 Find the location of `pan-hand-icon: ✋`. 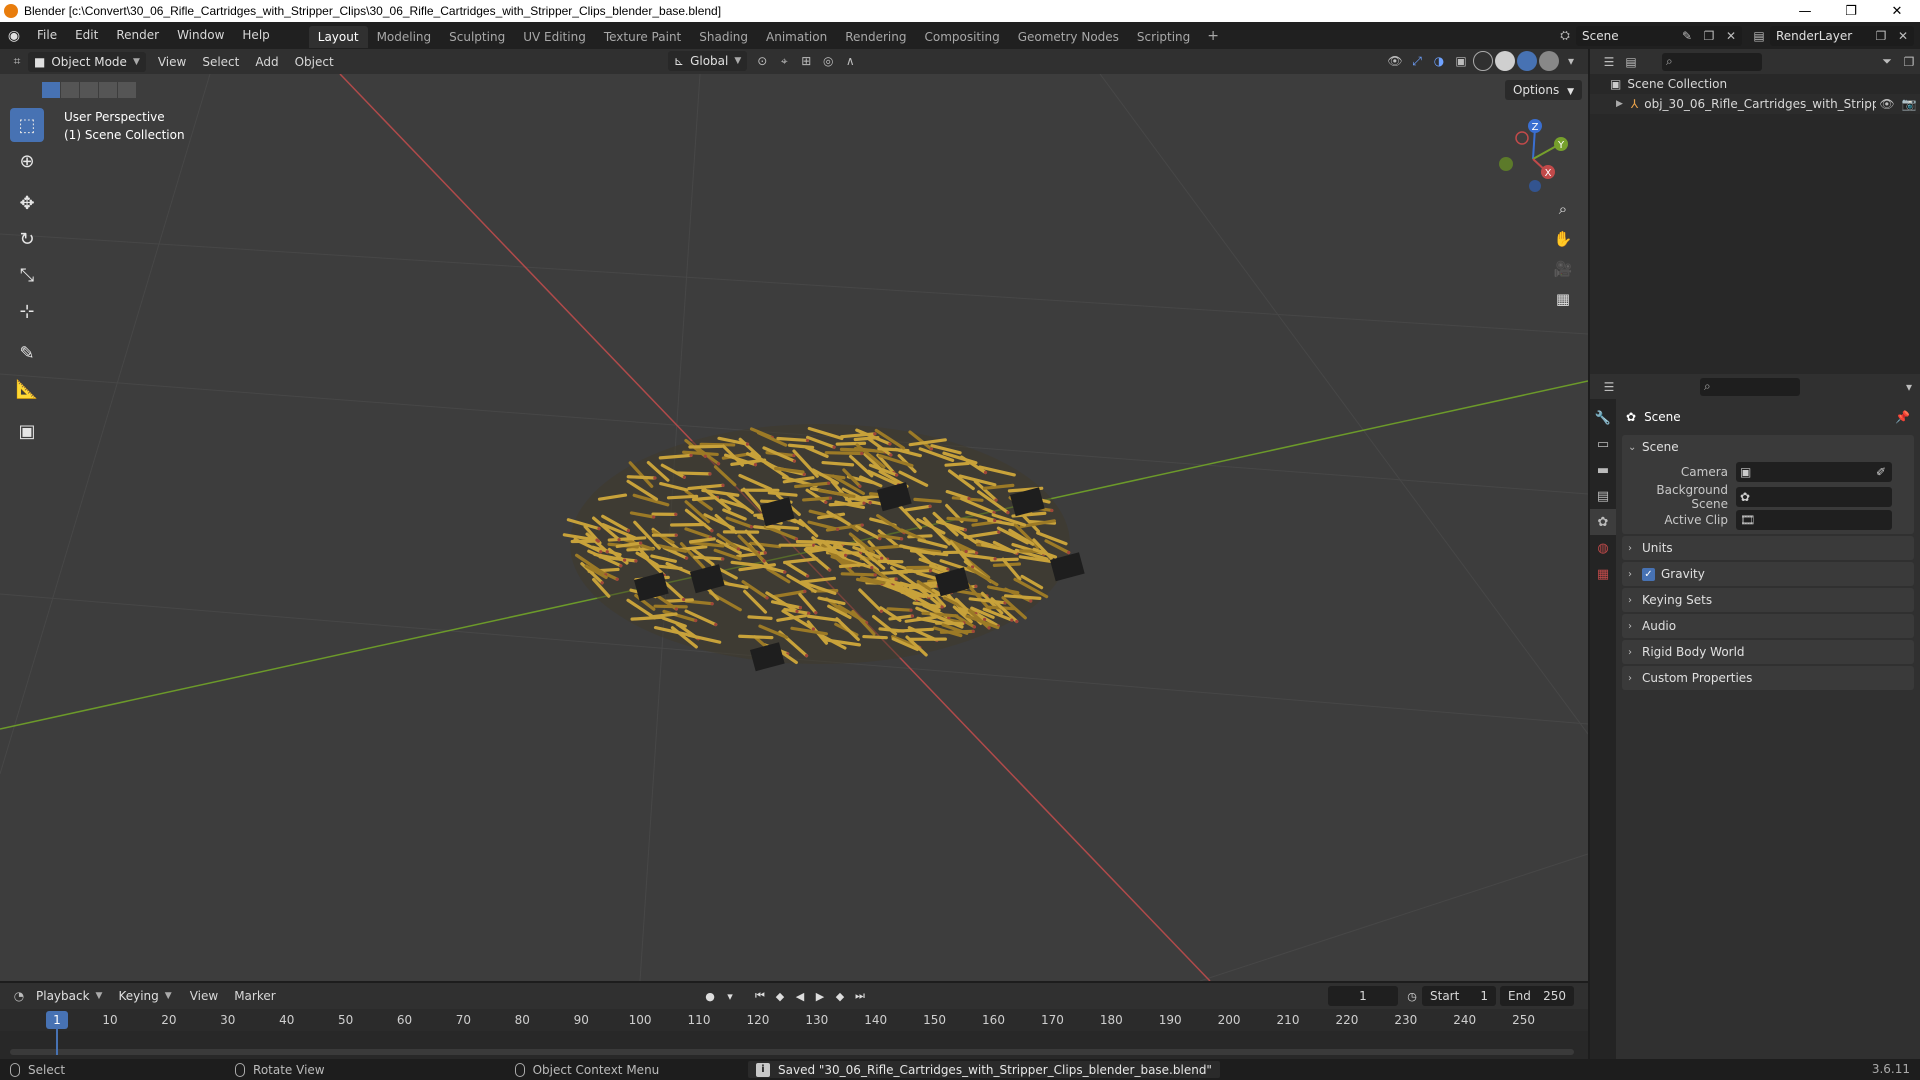

pan-hand-icon: ✋ is located at coordinates (1563, 239).